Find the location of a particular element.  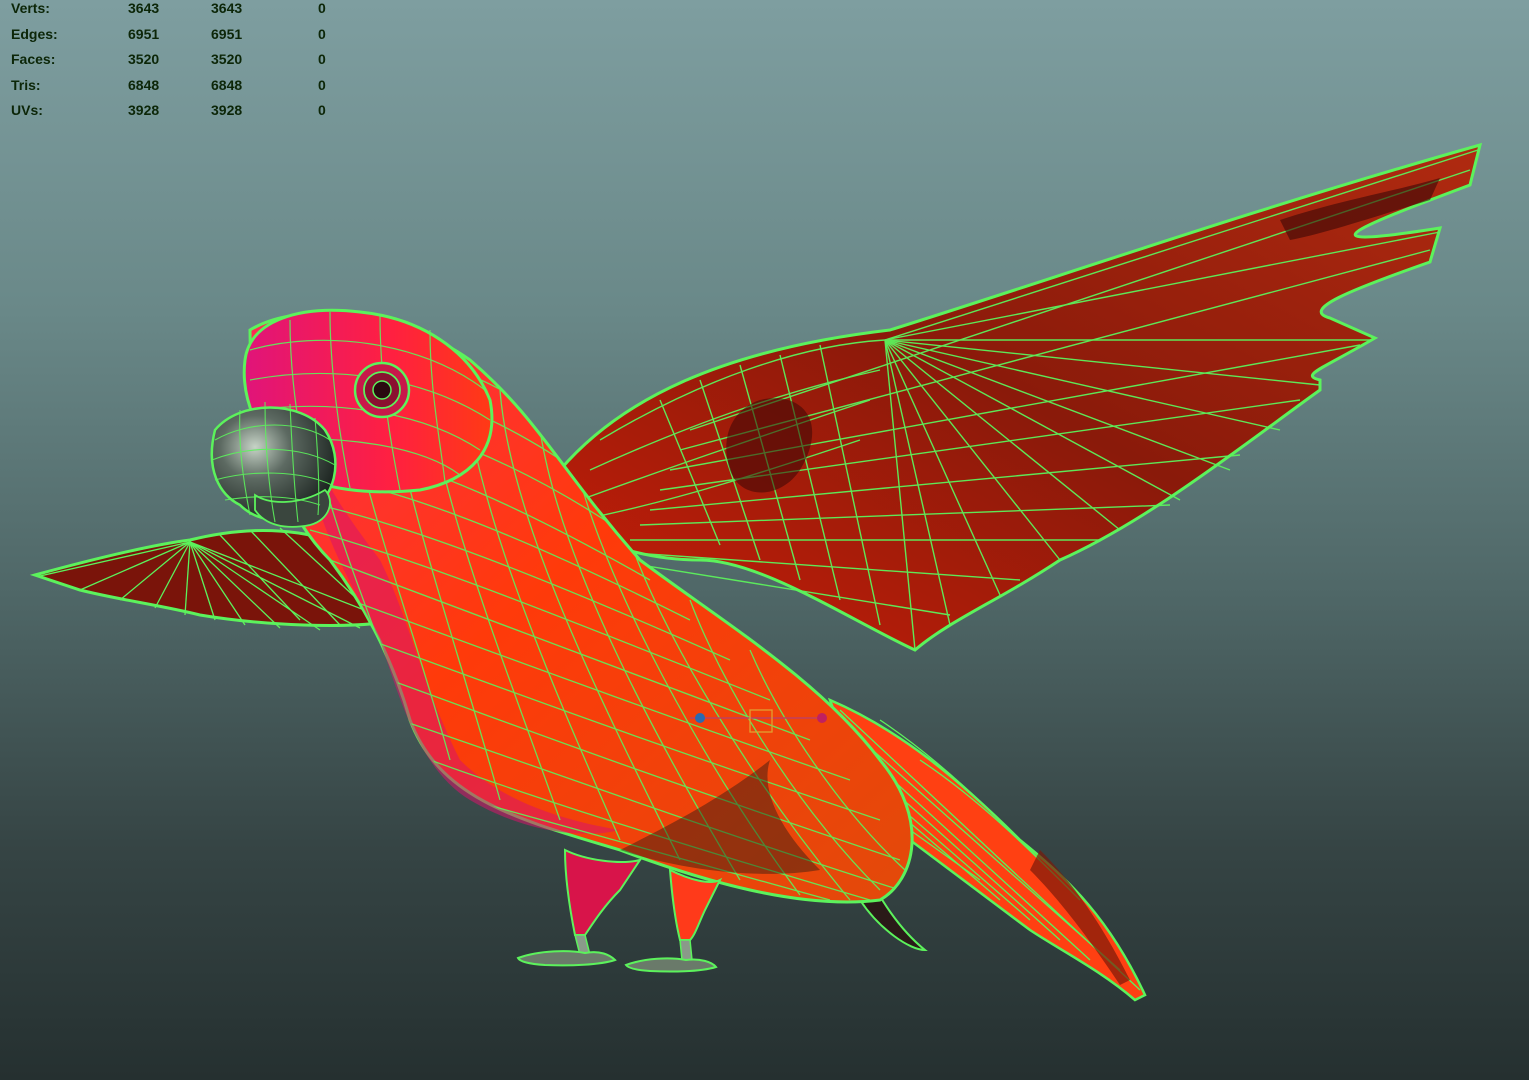

eye is located at coordinates (382, 390).